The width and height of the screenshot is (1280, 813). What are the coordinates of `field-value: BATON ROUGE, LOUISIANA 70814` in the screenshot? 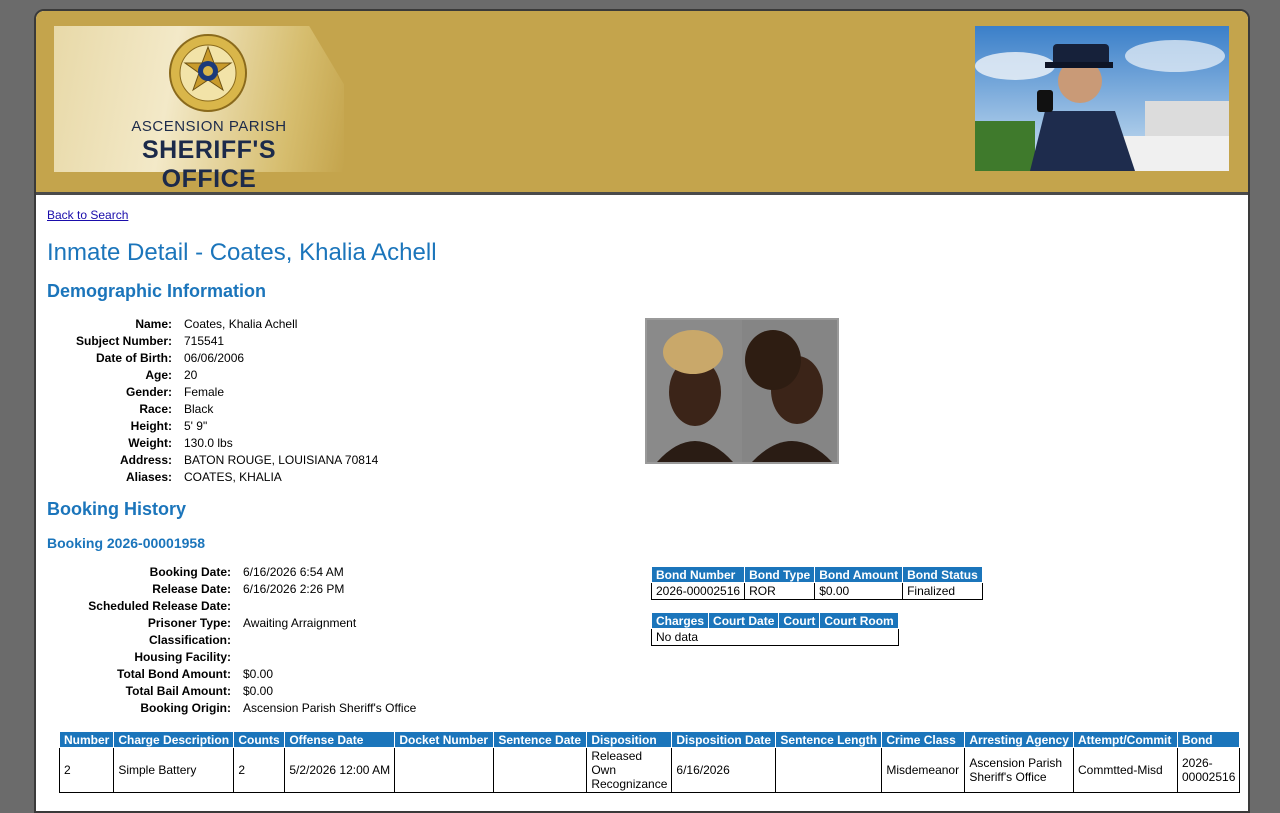 It's located at (281, 460).